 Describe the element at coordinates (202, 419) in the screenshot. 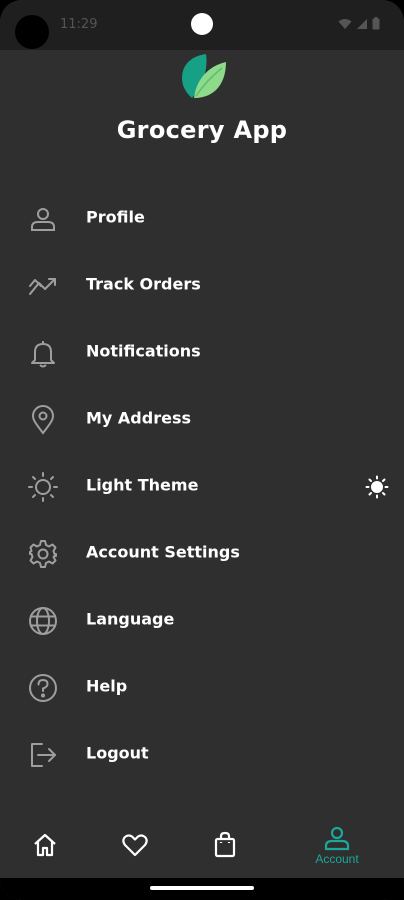

I see `menu-item-my-address: My Address` at that location.